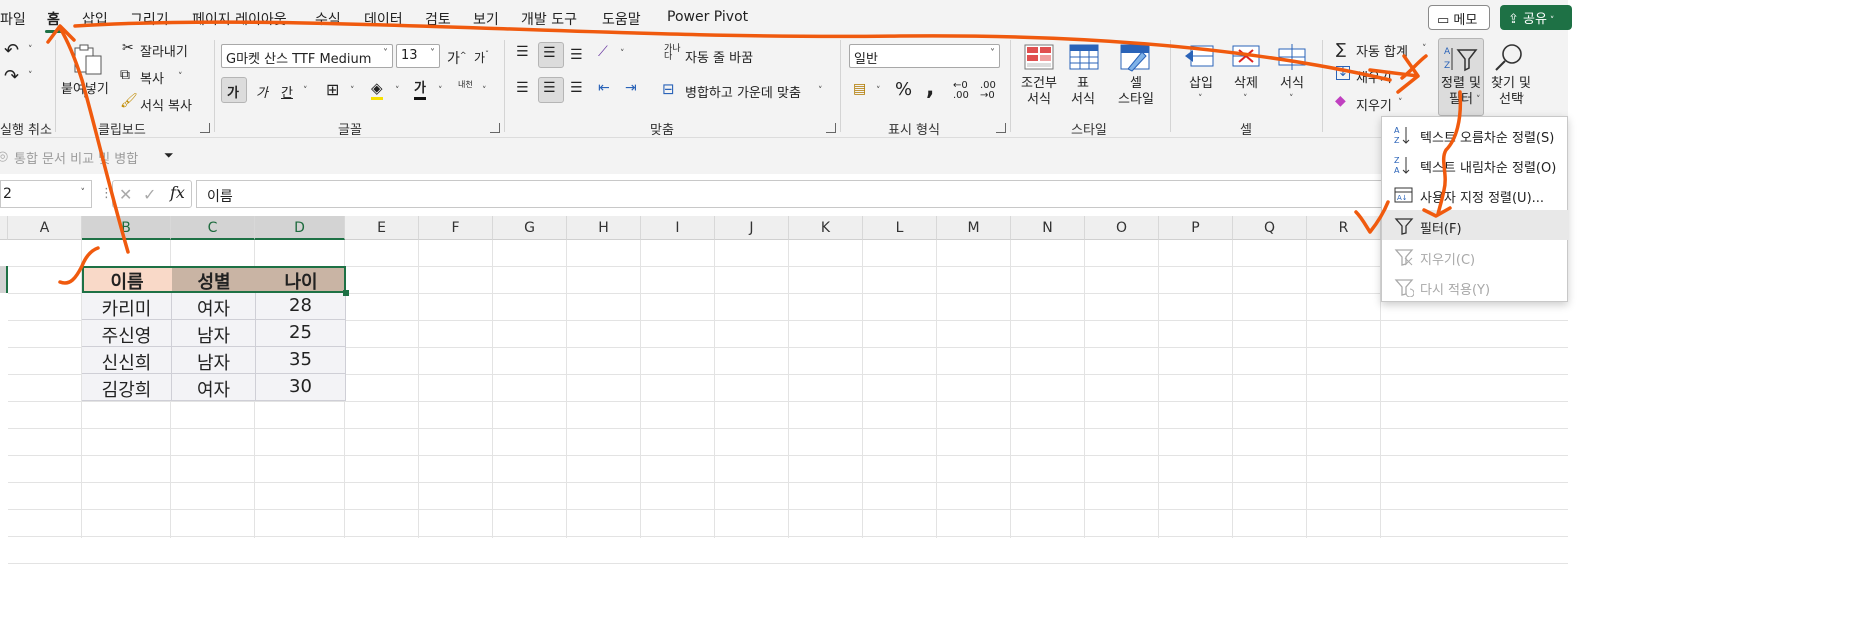  What do you see at coordinates (1292, 84) in the screenshot?
I see `format-cells-button: 서식` at bounding box center [1292, 84].